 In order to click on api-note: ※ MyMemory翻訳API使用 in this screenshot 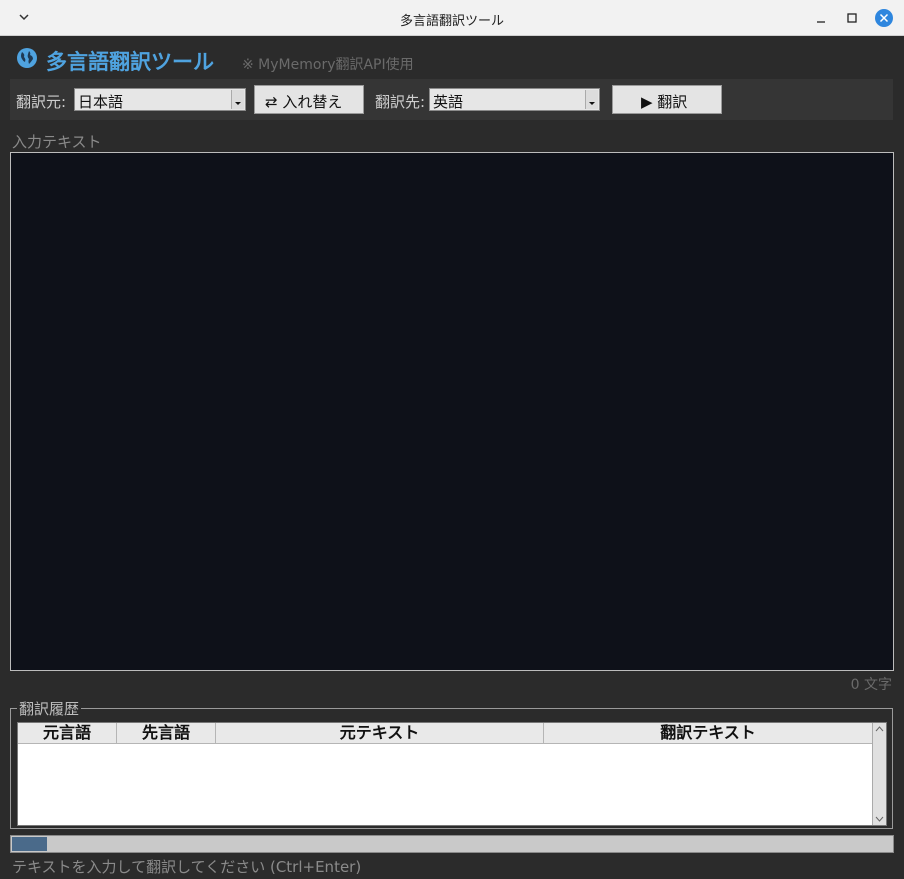, I will do `click(328, 65)`.